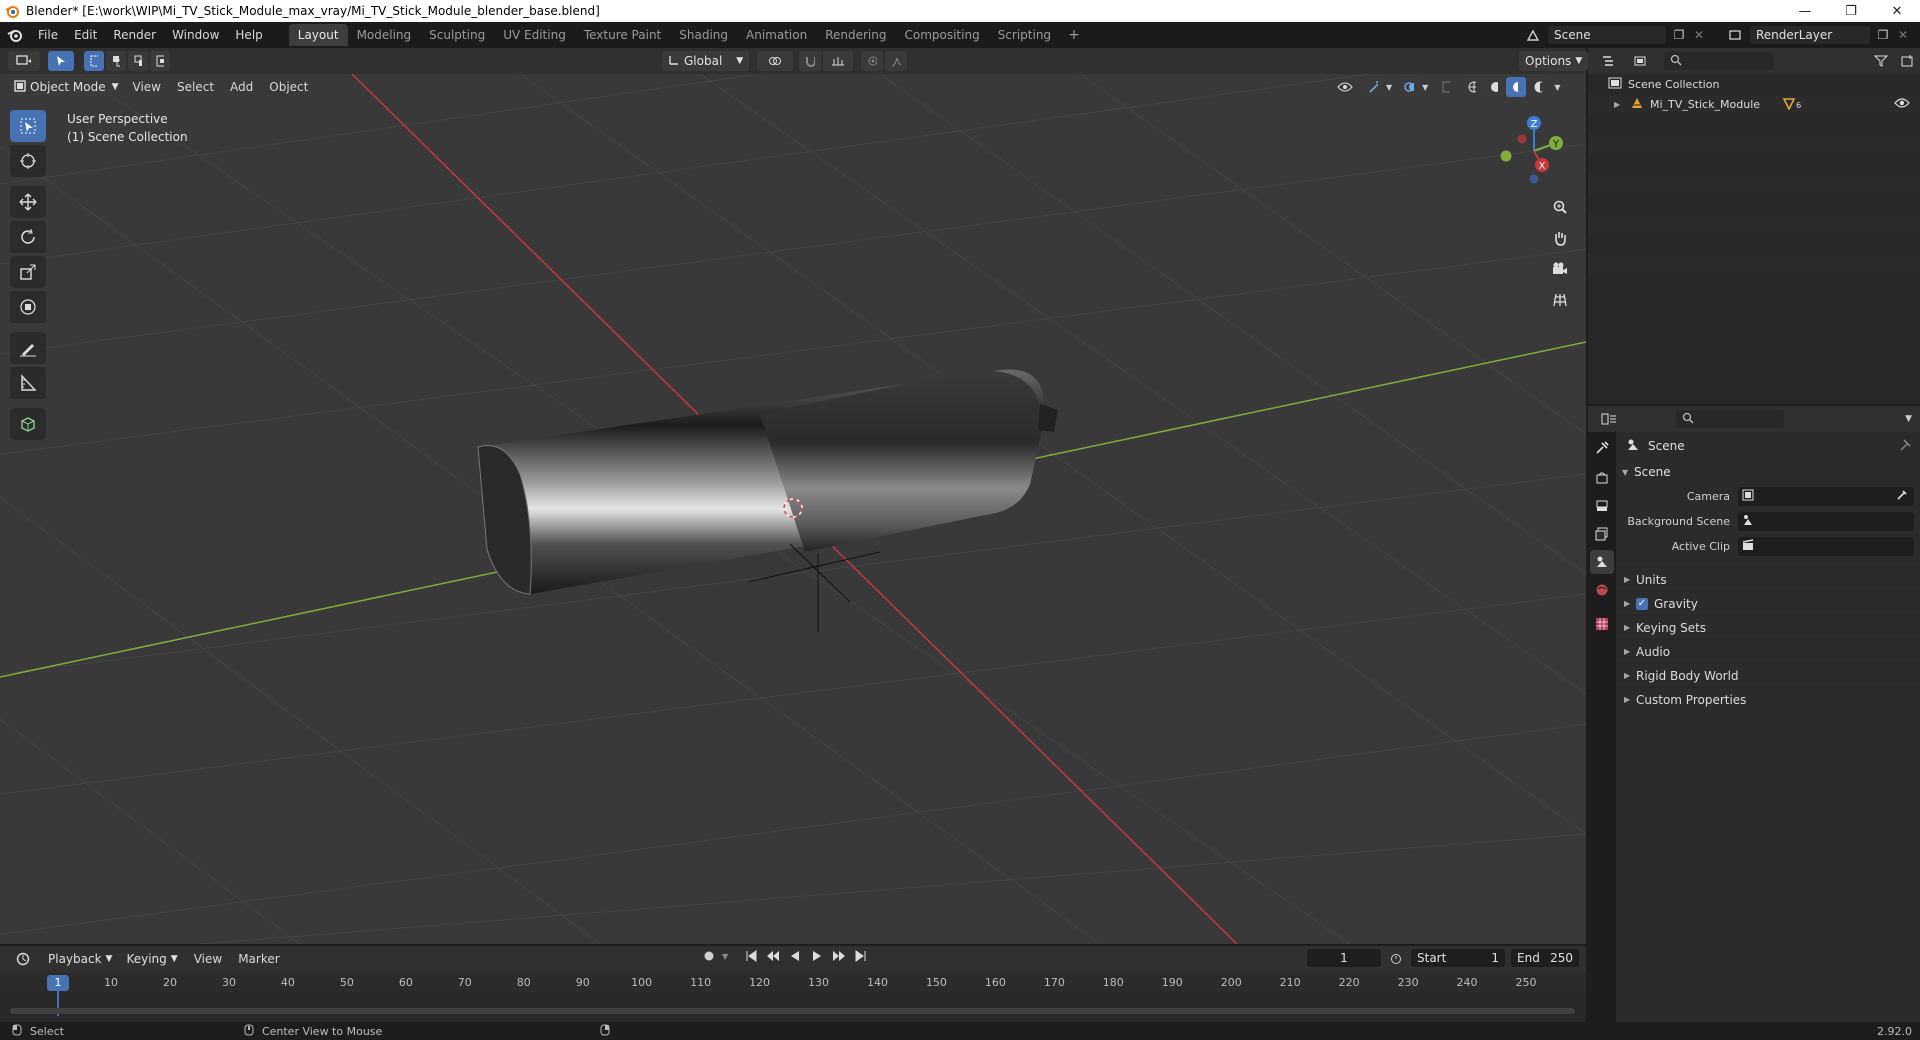  Describe the element at coordinates (28, 424) in the screenshot. I see `add-cube-tool-icon` at that location.